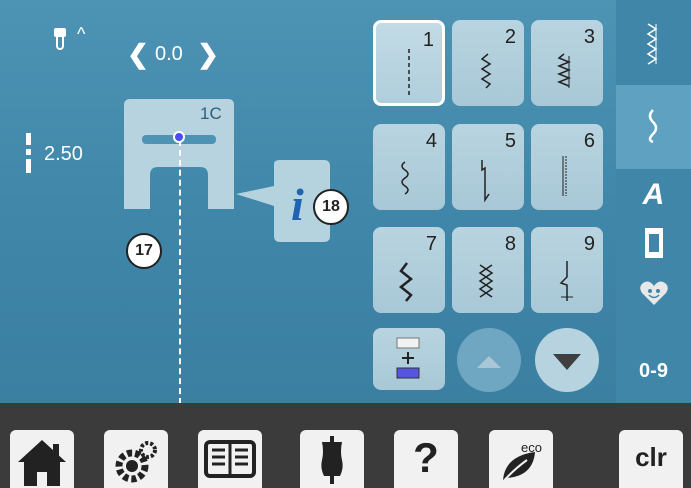  I want to click on zigzag-stitch-icon, so click(486, 71).